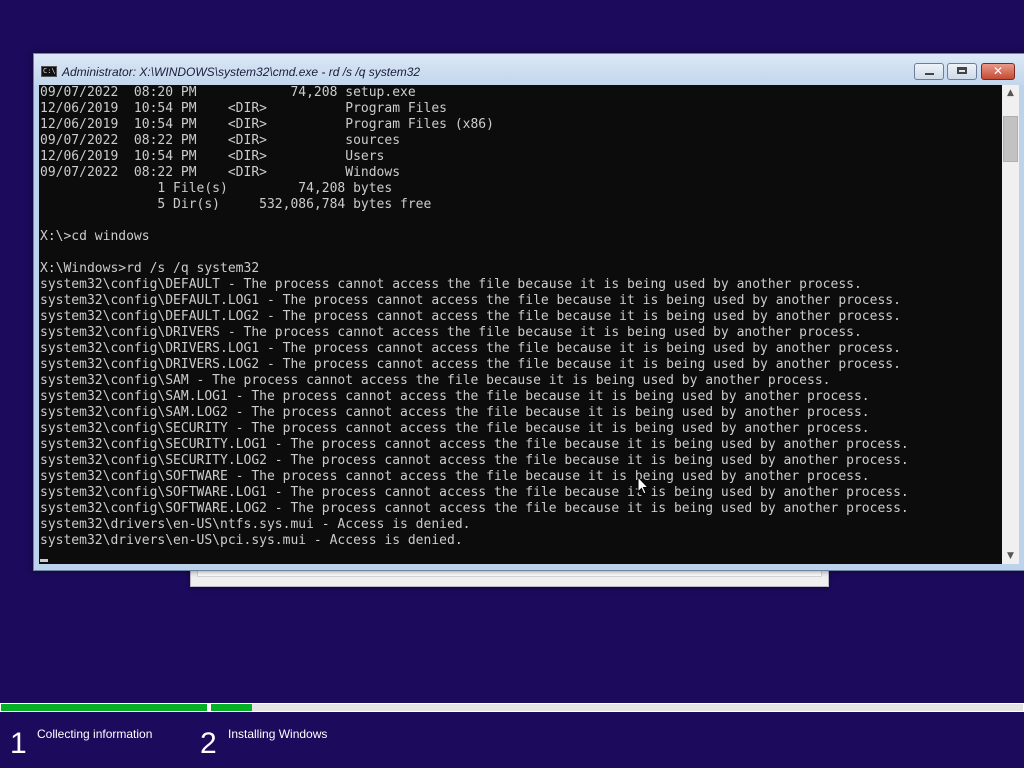 This screenshot has width=1024, height=768. I want to click on console-line: X:\>cd windows, so click(95, 236).